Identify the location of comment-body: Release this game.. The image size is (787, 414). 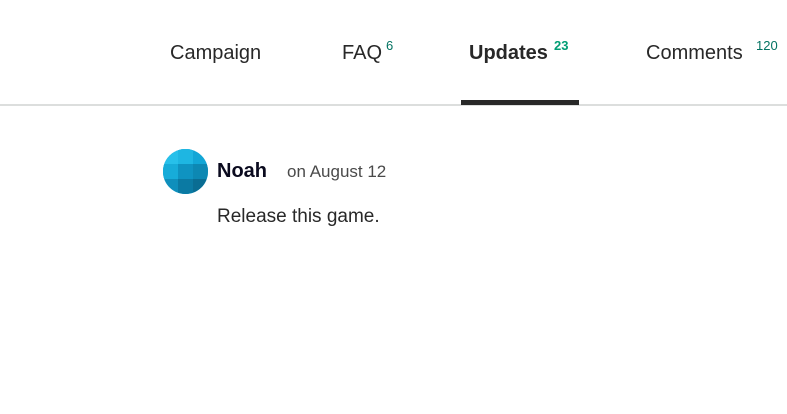
(298, 216).